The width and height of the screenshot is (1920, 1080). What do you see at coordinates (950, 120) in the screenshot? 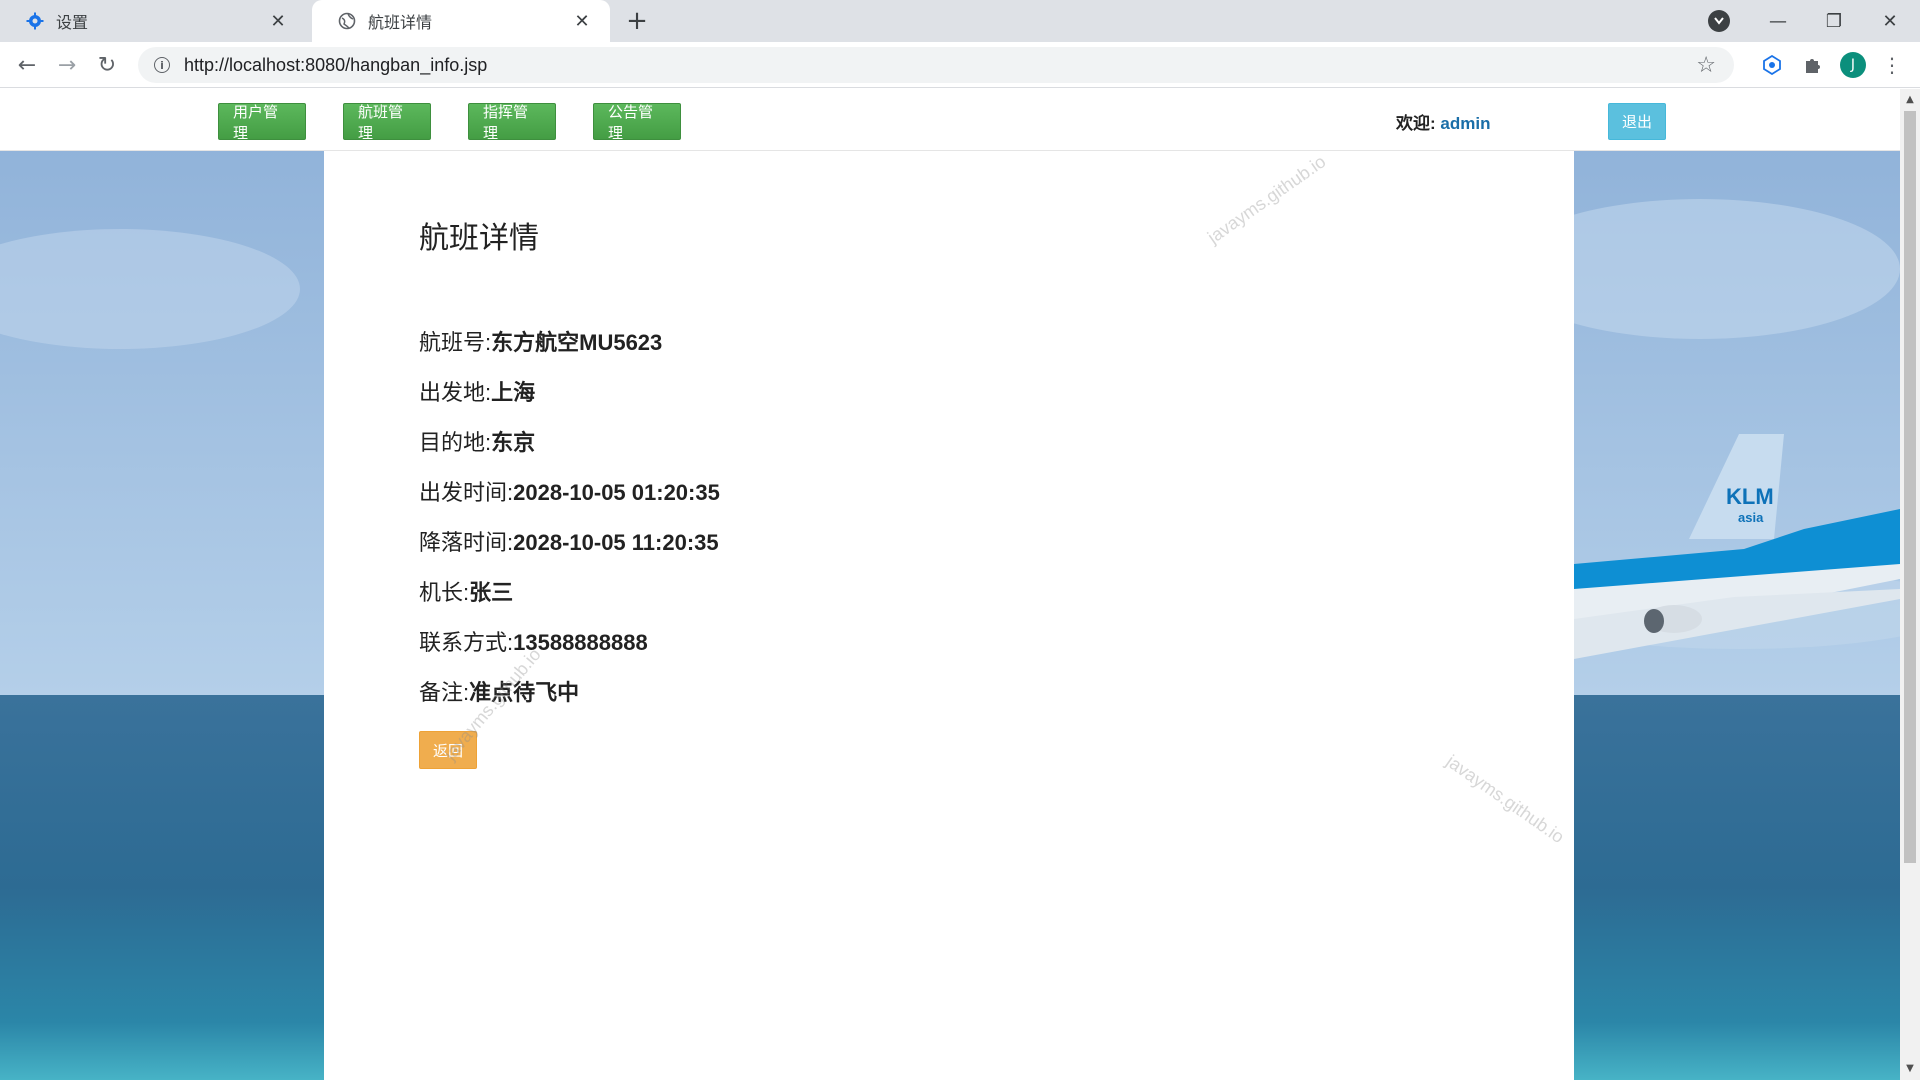
I see `top-navbar: 用户管理 航班管理 指挥管理 公告管理 欢迎: admin 退出` at bounding box center [950, 120].